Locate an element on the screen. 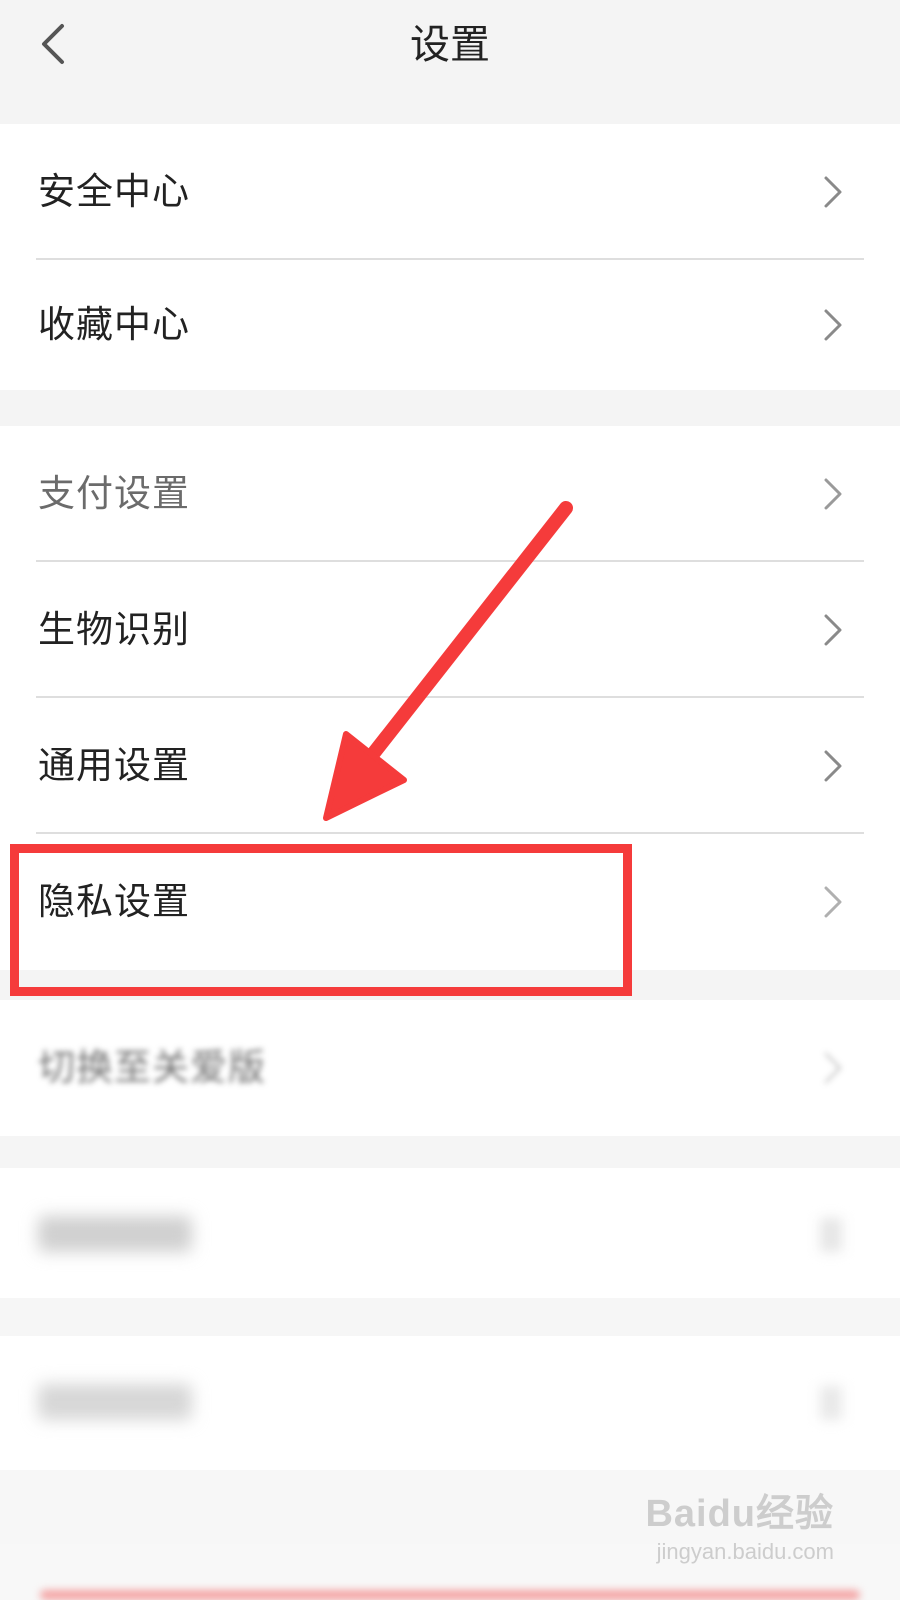 The image size is (900, 1600). settings-item-label: 切换至关爱版 is located at coordinates (152, 1067).